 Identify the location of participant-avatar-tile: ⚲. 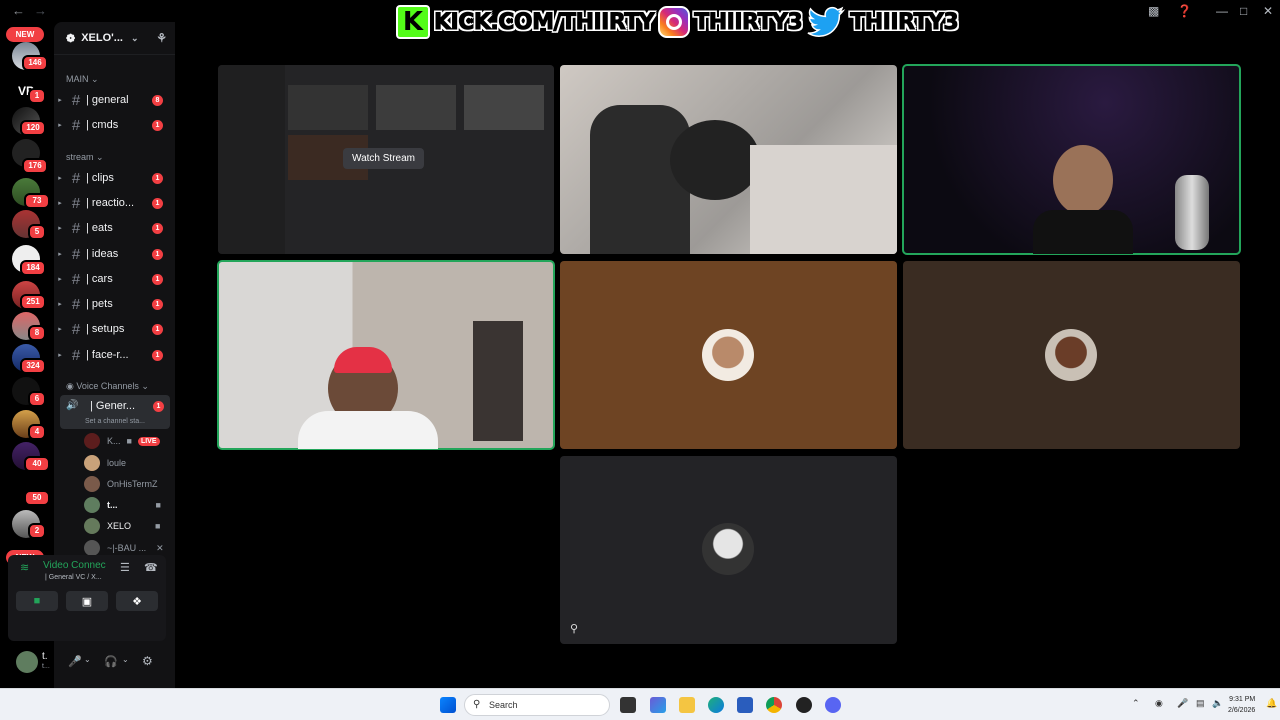
(728, 550).